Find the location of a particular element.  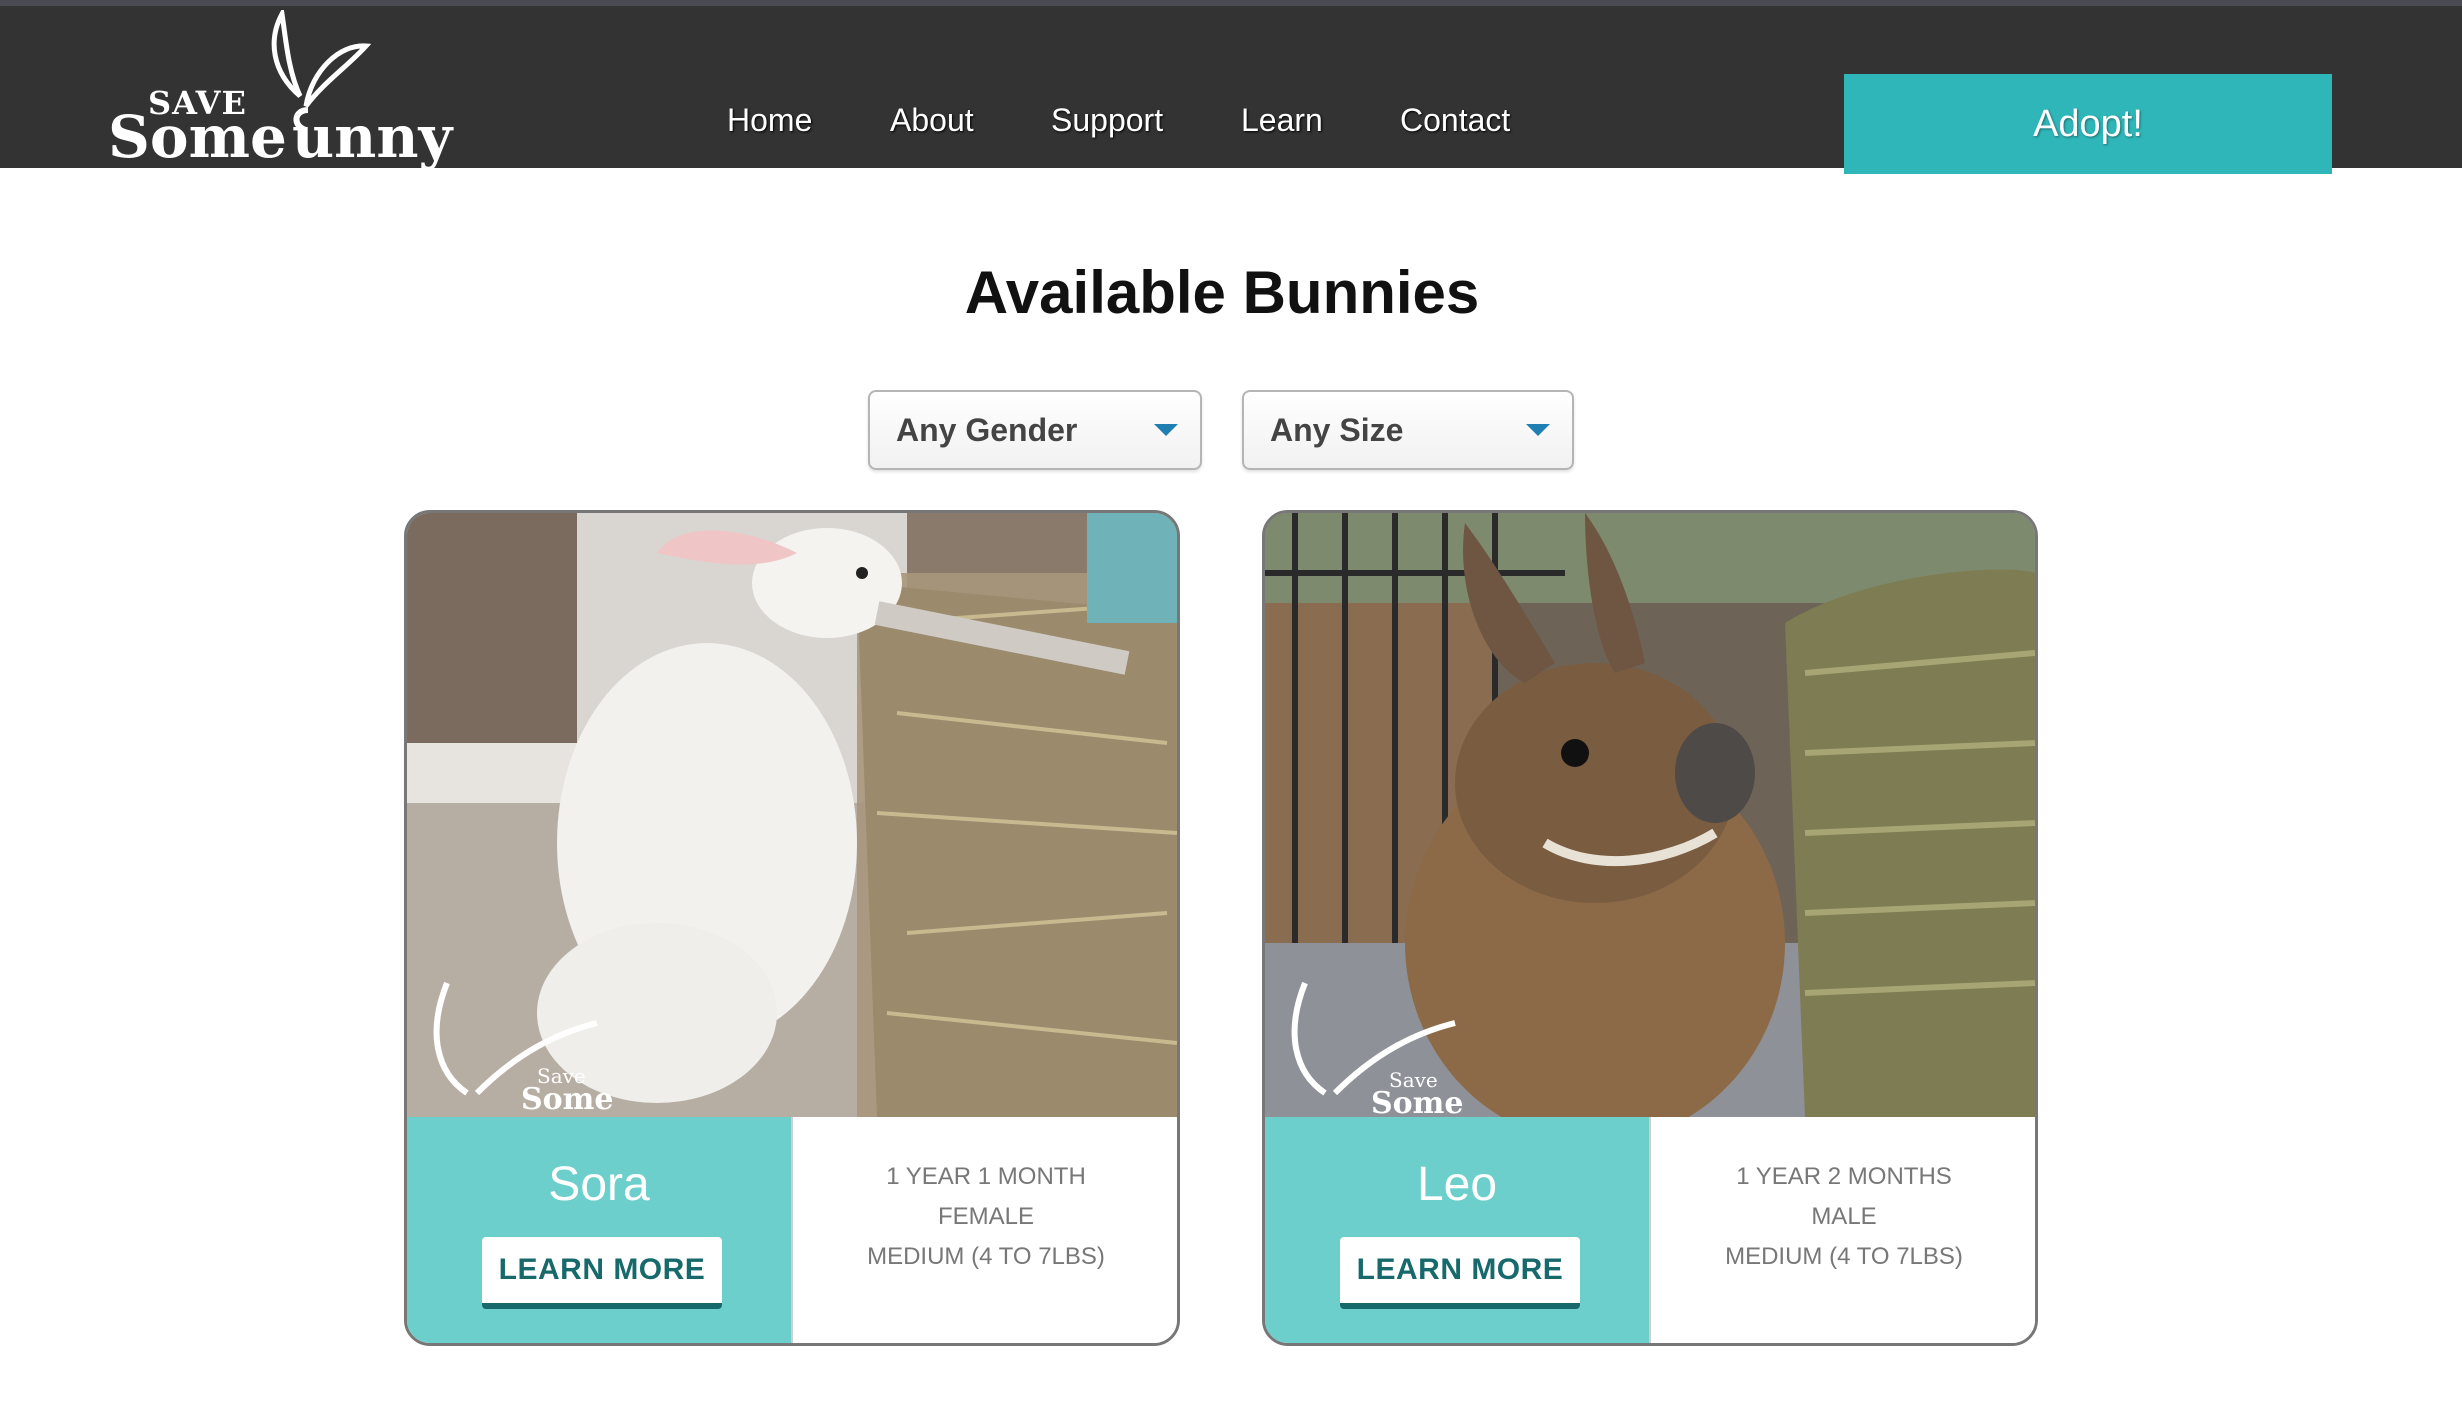

bunny-age: 1 YEAR 2 MONTHS is located at coordinates (1844, 1176).